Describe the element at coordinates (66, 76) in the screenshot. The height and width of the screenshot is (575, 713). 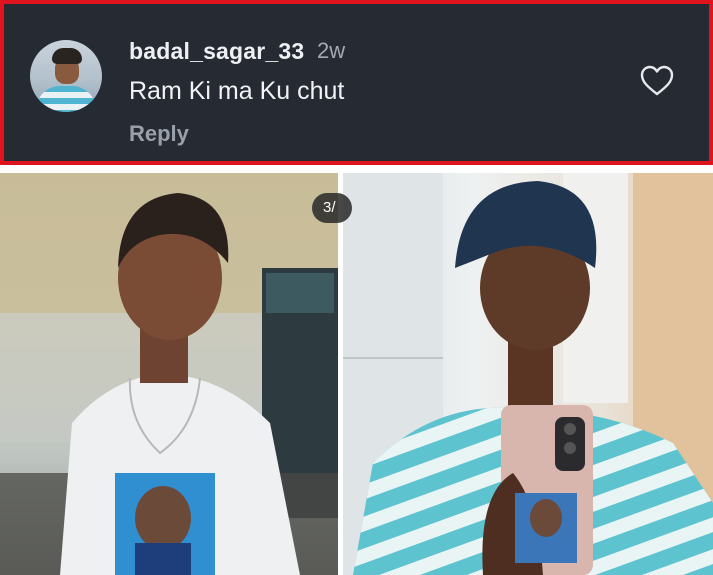
I see `avatar` at that location.